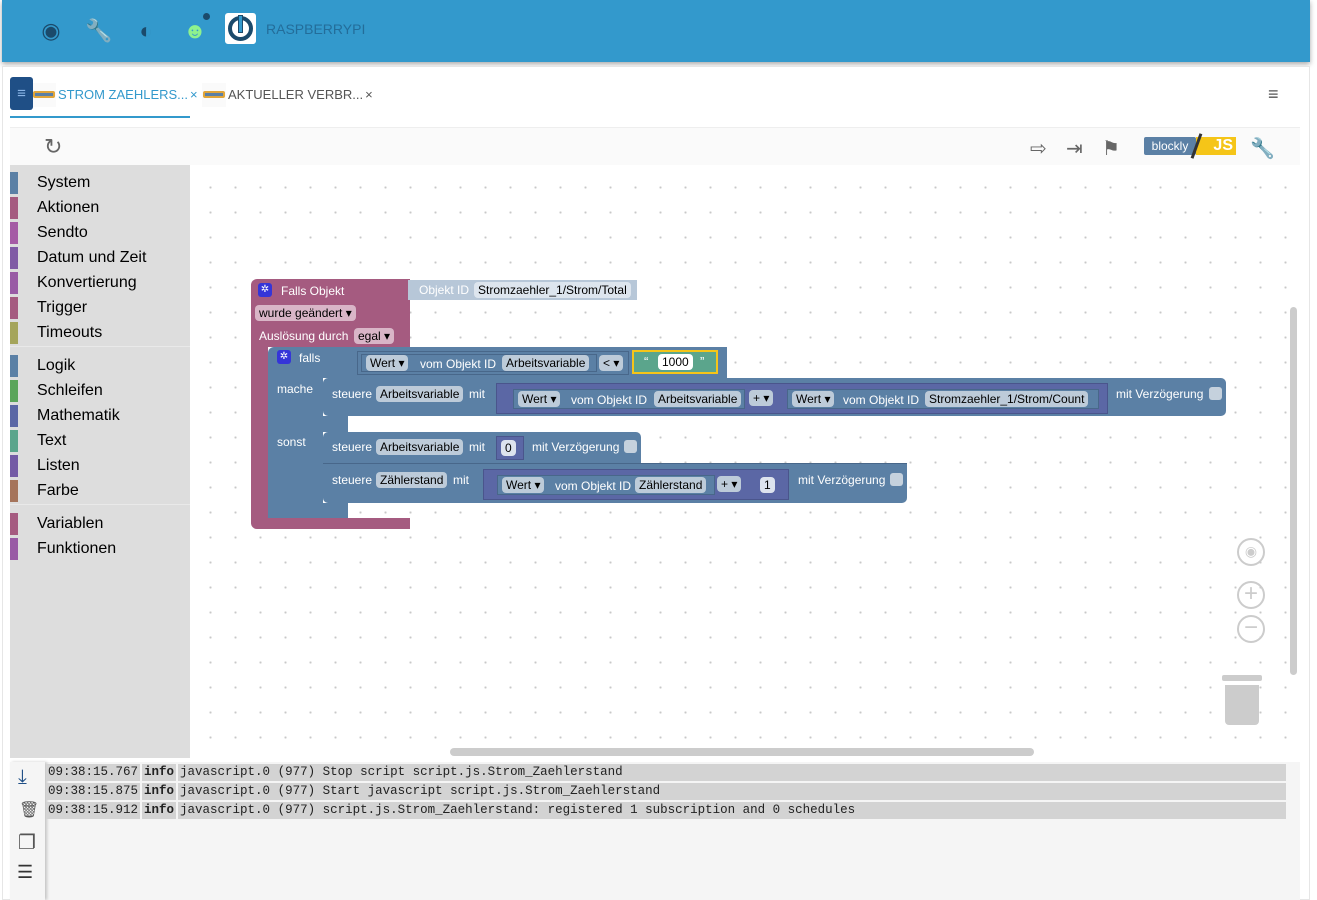  What do you see at coordinates (100, 365) in the screenshot?
I see `category-logik: Logik` at bounding box center [100, 365].